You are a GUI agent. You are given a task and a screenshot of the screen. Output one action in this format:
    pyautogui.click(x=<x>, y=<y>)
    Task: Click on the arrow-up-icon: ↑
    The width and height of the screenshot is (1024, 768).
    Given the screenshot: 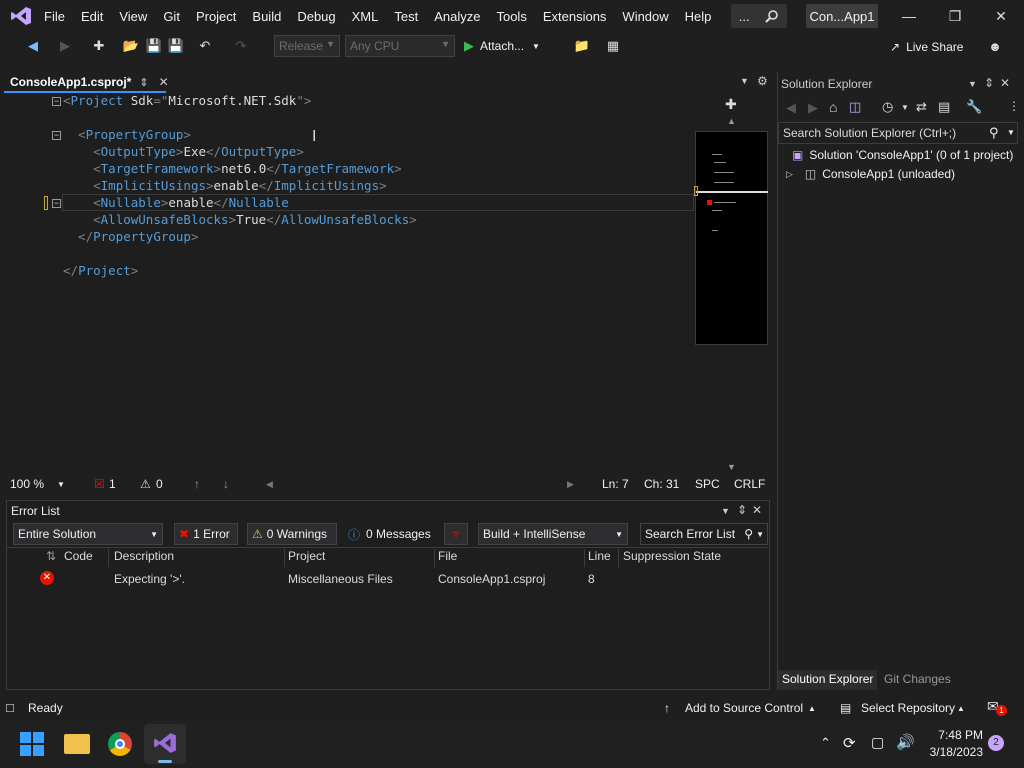 What is the action you would take?
    pyautogui.click(x=197, y=484)
    